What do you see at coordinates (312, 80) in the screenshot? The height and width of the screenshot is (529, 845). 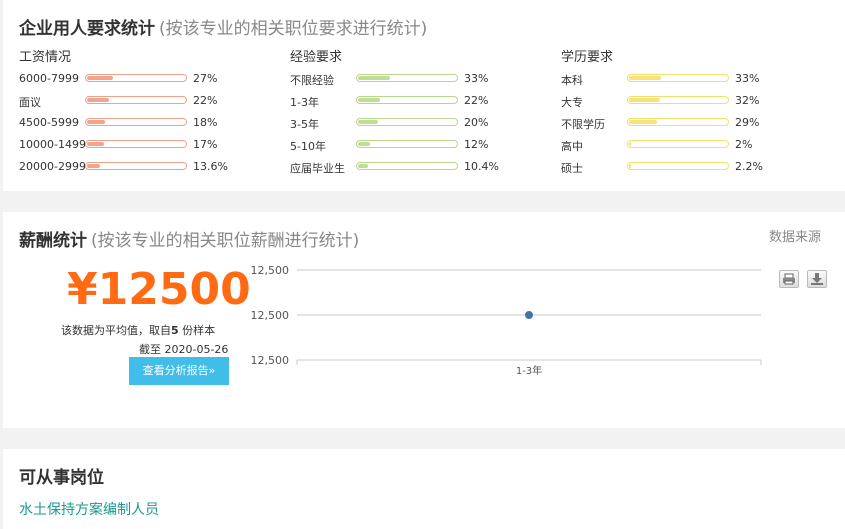 I see `stat-label: 不限经验` at bounding box center [312, 80].